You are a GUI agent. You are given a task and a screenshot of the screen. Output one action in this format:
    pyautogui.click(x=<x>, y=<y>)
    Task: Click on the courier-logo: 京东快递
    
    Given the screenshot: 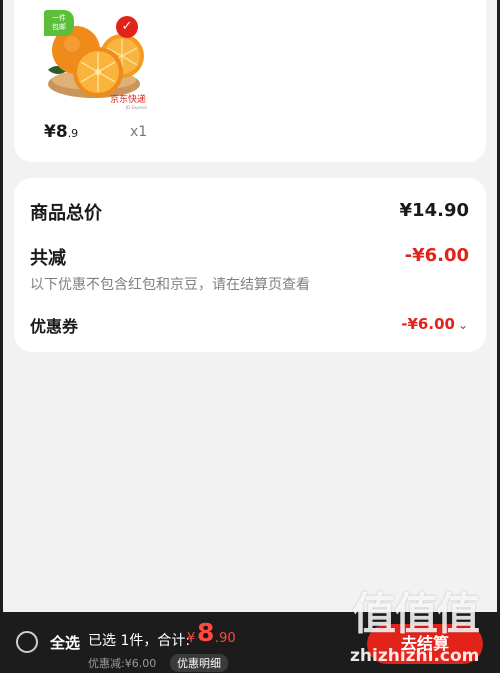 What is the action you would take?
    pyautogui.click(x=128, y=100)
    